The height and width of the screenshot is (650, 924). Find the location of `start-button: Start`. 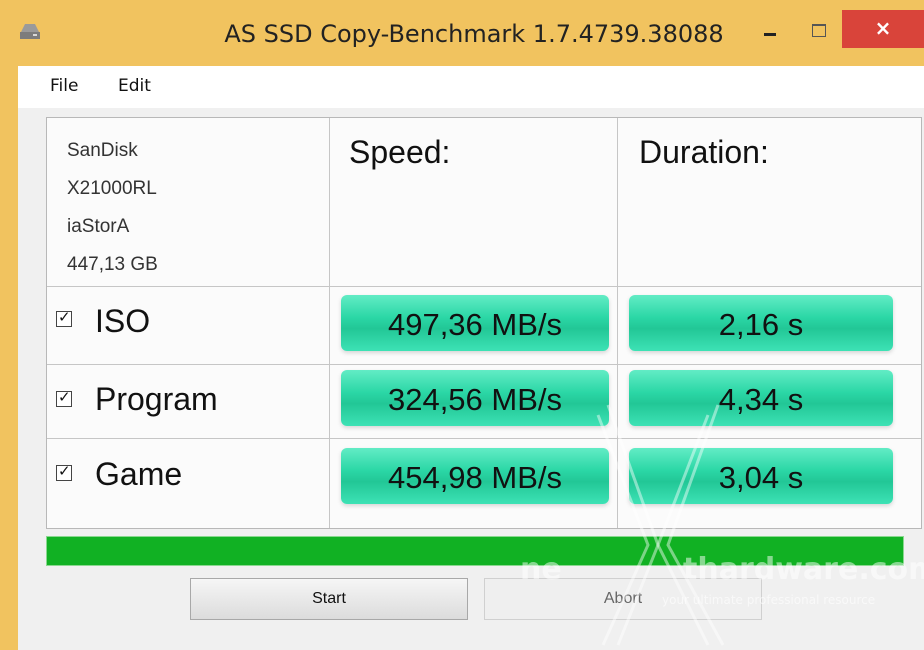

start-button: Start is located at coordinates (329, 599).